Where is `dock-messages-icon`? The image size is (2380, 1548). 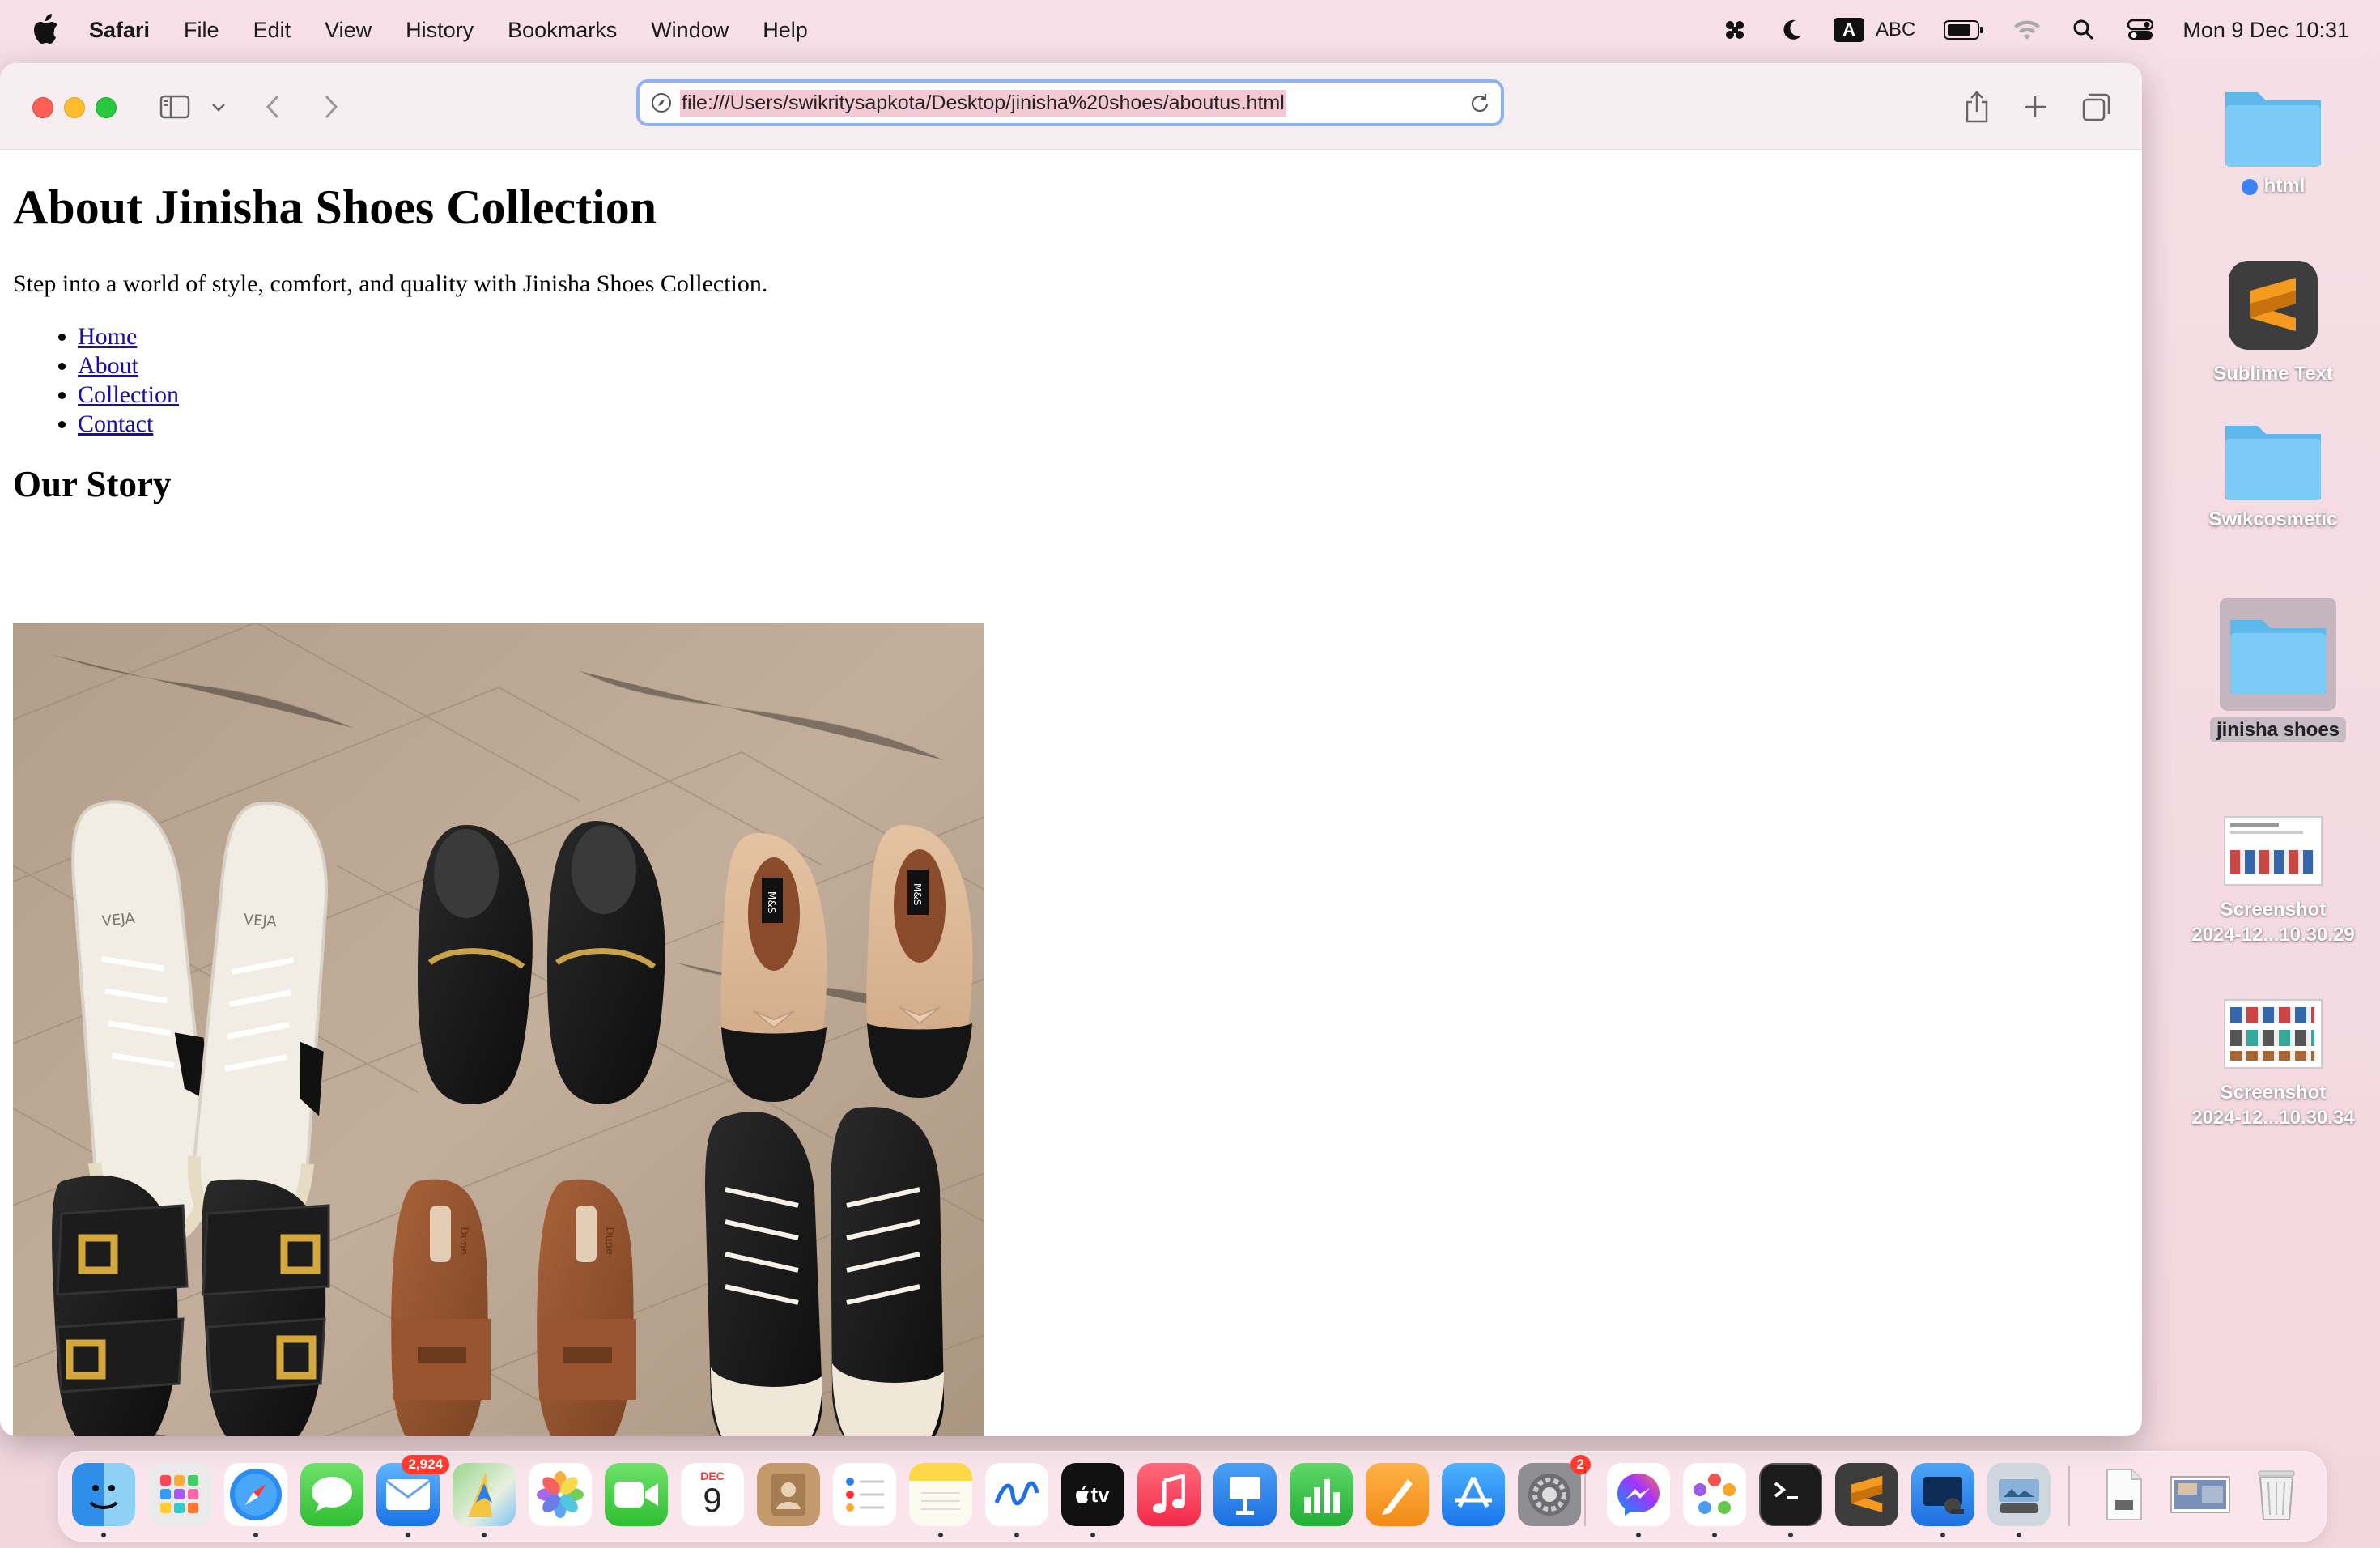
dock-messages-icon is located at coordinates (331, 1494).